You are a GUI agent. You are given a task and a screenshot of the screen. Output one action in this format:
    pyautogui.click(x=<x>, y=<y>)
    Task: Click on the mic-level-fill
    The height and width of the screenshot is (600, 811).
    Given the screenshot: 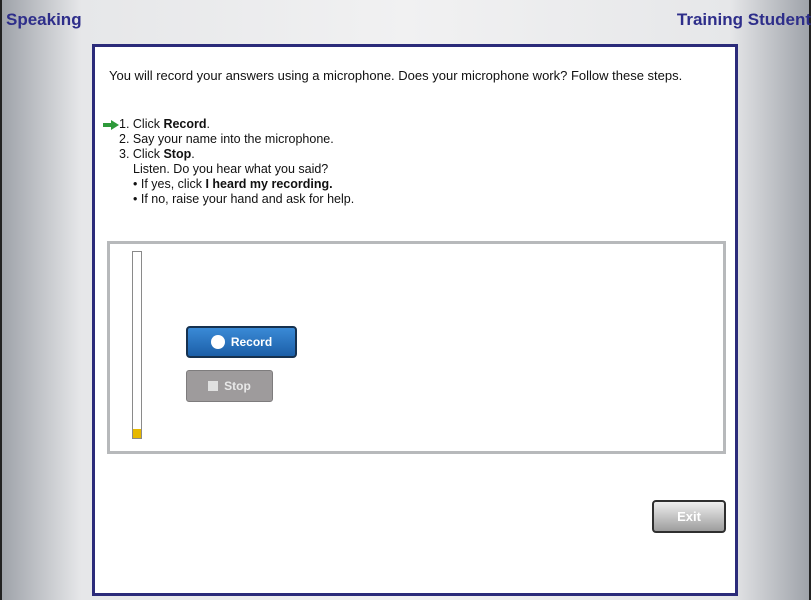 What is the action you would take?
    pyautogui.click(x=137, y=433)
    